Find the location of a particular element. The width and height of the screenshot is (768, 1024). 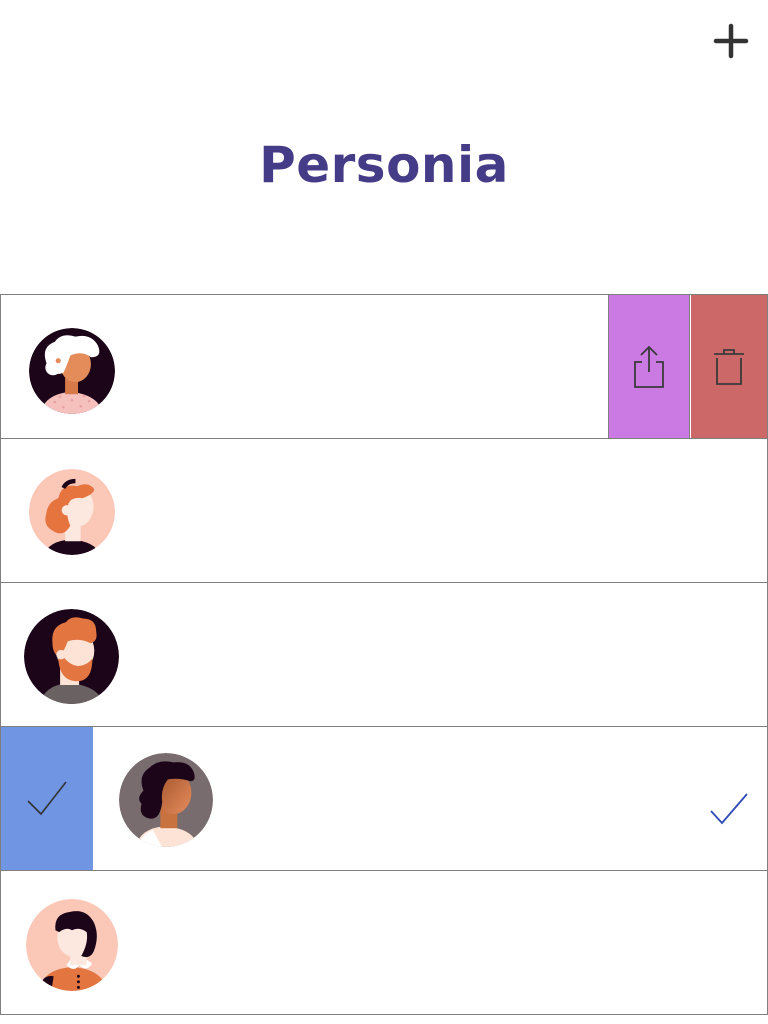

share-button is located at coordinates (649, 366).